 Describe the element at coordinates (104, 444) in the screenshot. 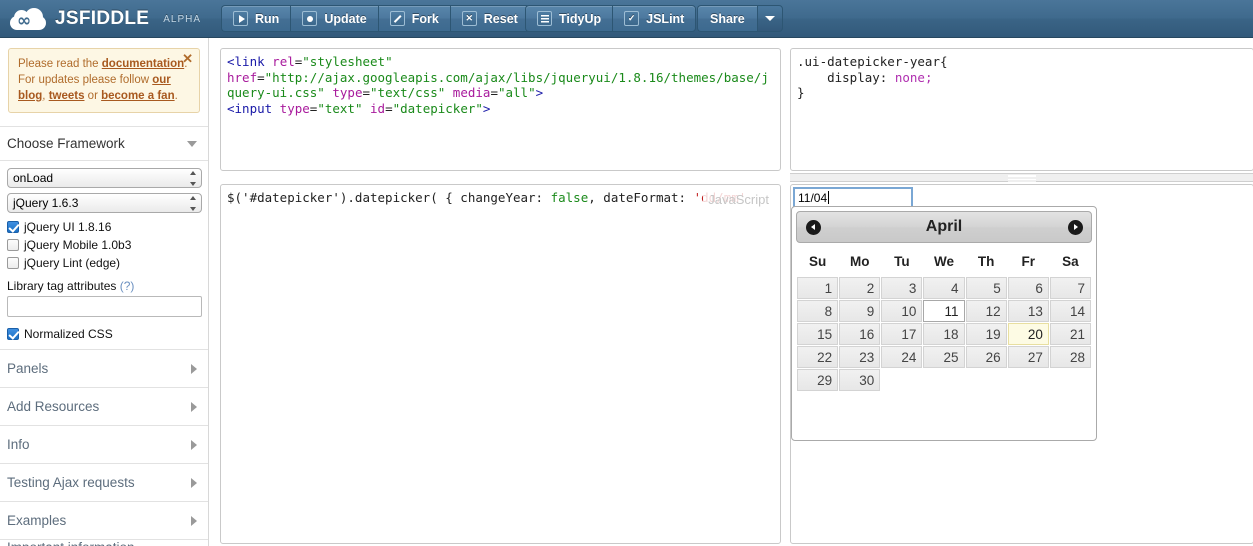

I see `sidebar-item-info: Info` at that location.